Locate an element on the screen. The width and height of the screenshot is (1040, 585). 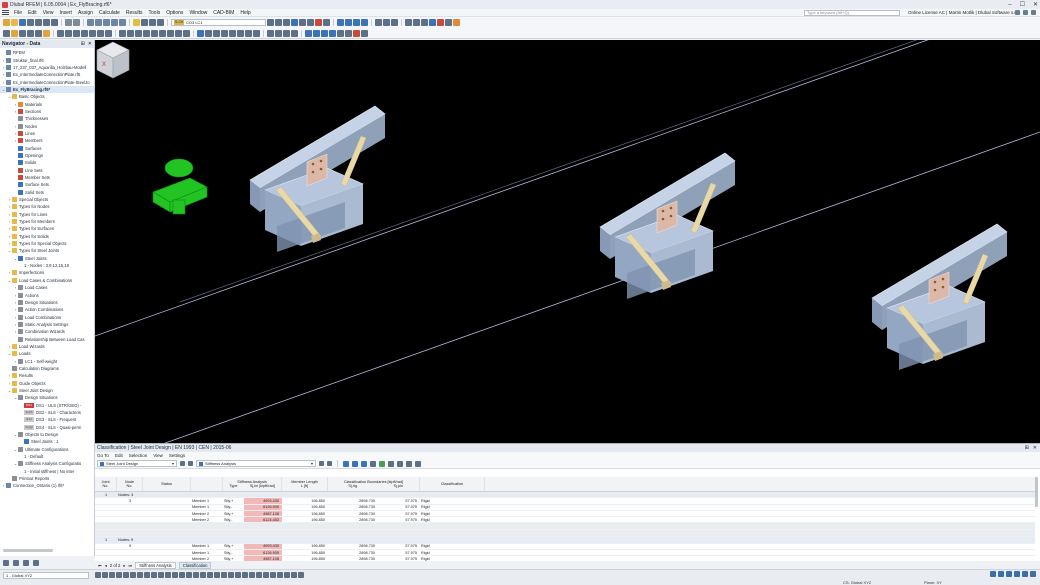
shading-icon is located at coordinates (324, 33).